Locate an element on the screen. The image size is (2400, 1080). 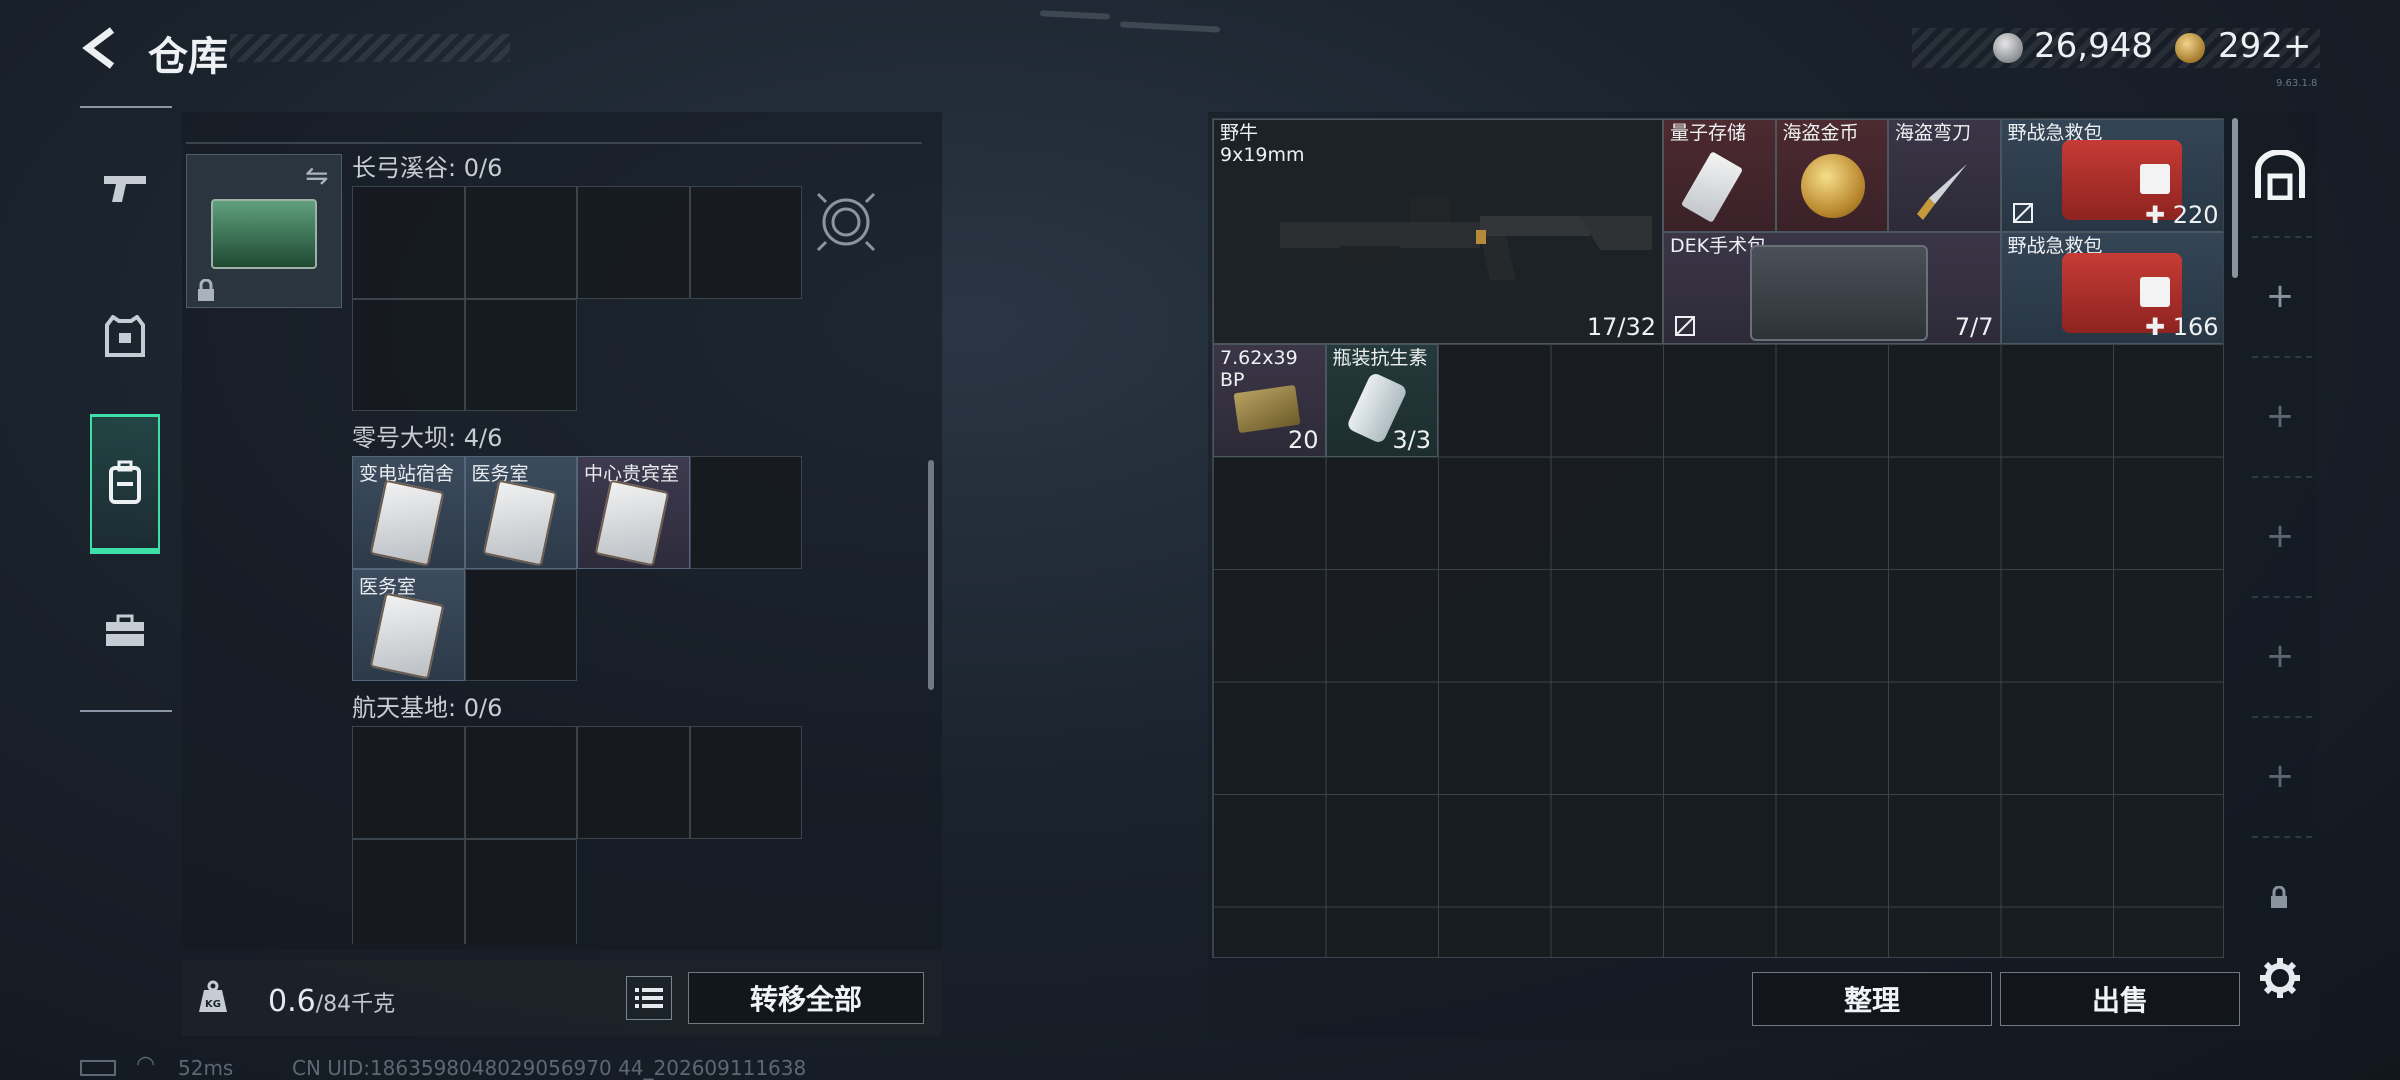
nav-armor-tab is located at coordinates (125, 337).